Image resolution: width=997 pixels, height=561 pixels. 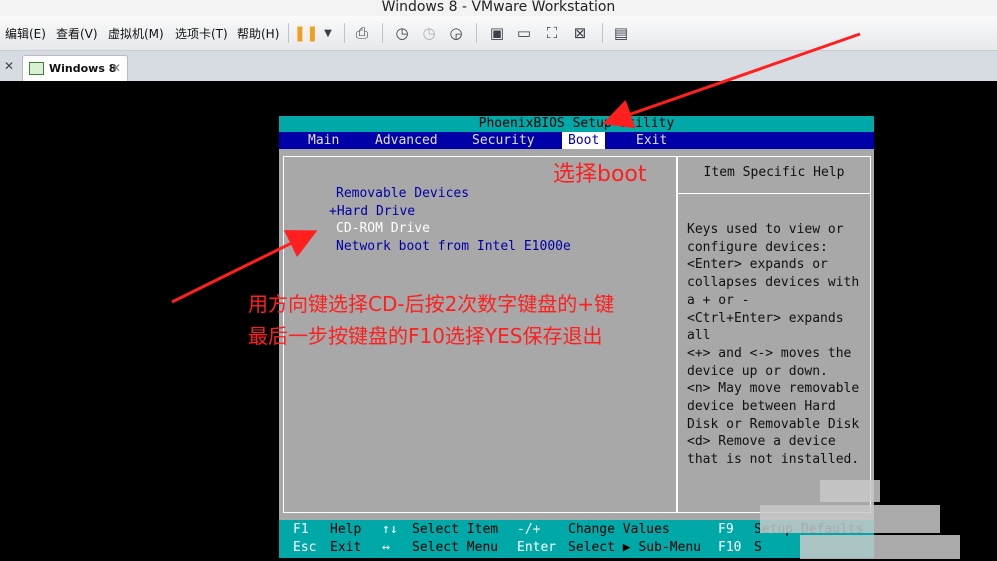 What do you see at coordinates (731, 80) in the screenshot?
I see `arrow-to-boot-tab` at bounding box center [731, 80].